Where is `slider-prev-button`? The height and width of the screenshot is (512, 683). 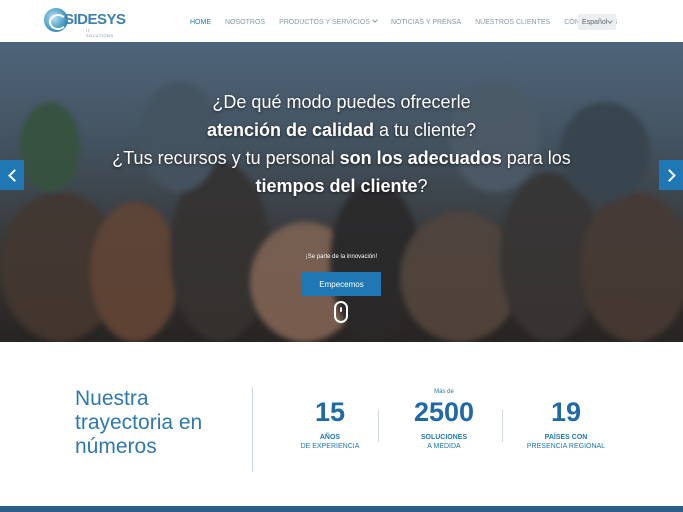
slider-prev-button is located at coordinates (12, 175).